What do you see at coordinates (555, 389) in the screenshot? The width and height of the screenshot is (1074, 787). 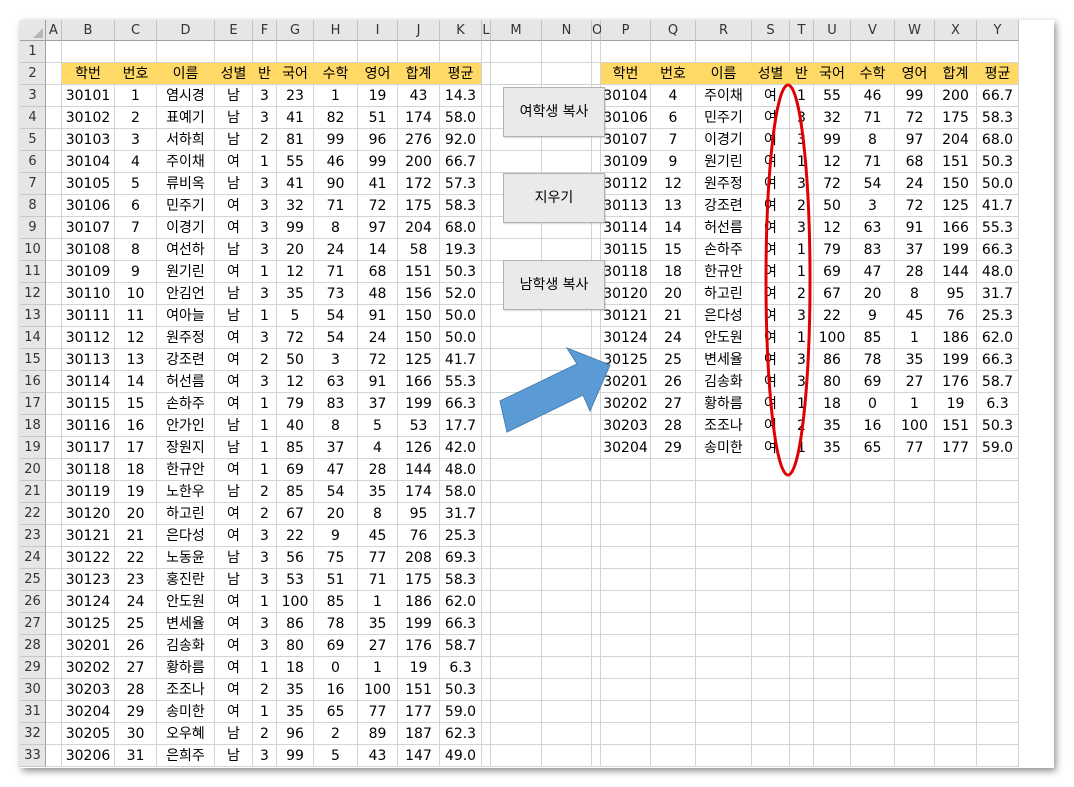 I see `arrow-right-icon` at bounding box center [555, 389].